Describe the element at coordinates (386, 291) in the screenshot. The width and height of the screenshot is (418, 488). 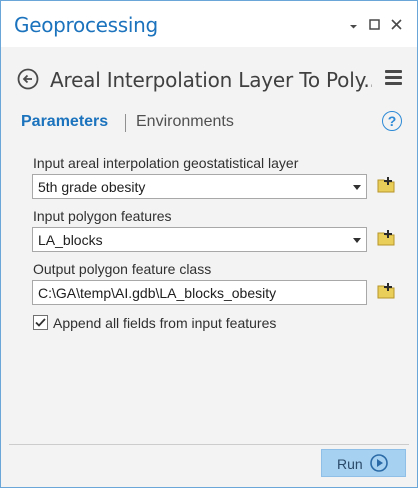
I see `browse-folder-icon` at that location.